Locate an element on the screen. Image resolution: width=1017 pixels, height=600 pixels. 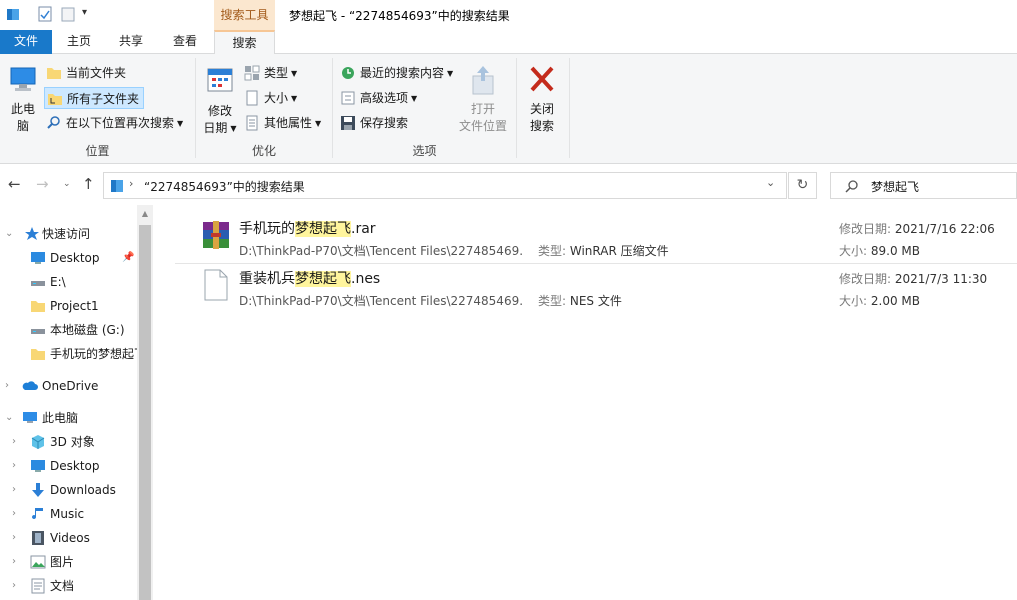
save-icon is located at coordinates (348, 123).